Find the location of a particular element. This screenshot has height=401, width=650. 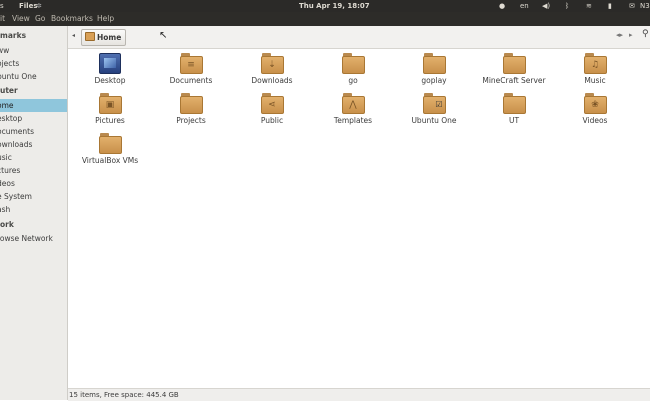

sidebar-heading-bookmarks: marks is located at coordinates (13, 35).